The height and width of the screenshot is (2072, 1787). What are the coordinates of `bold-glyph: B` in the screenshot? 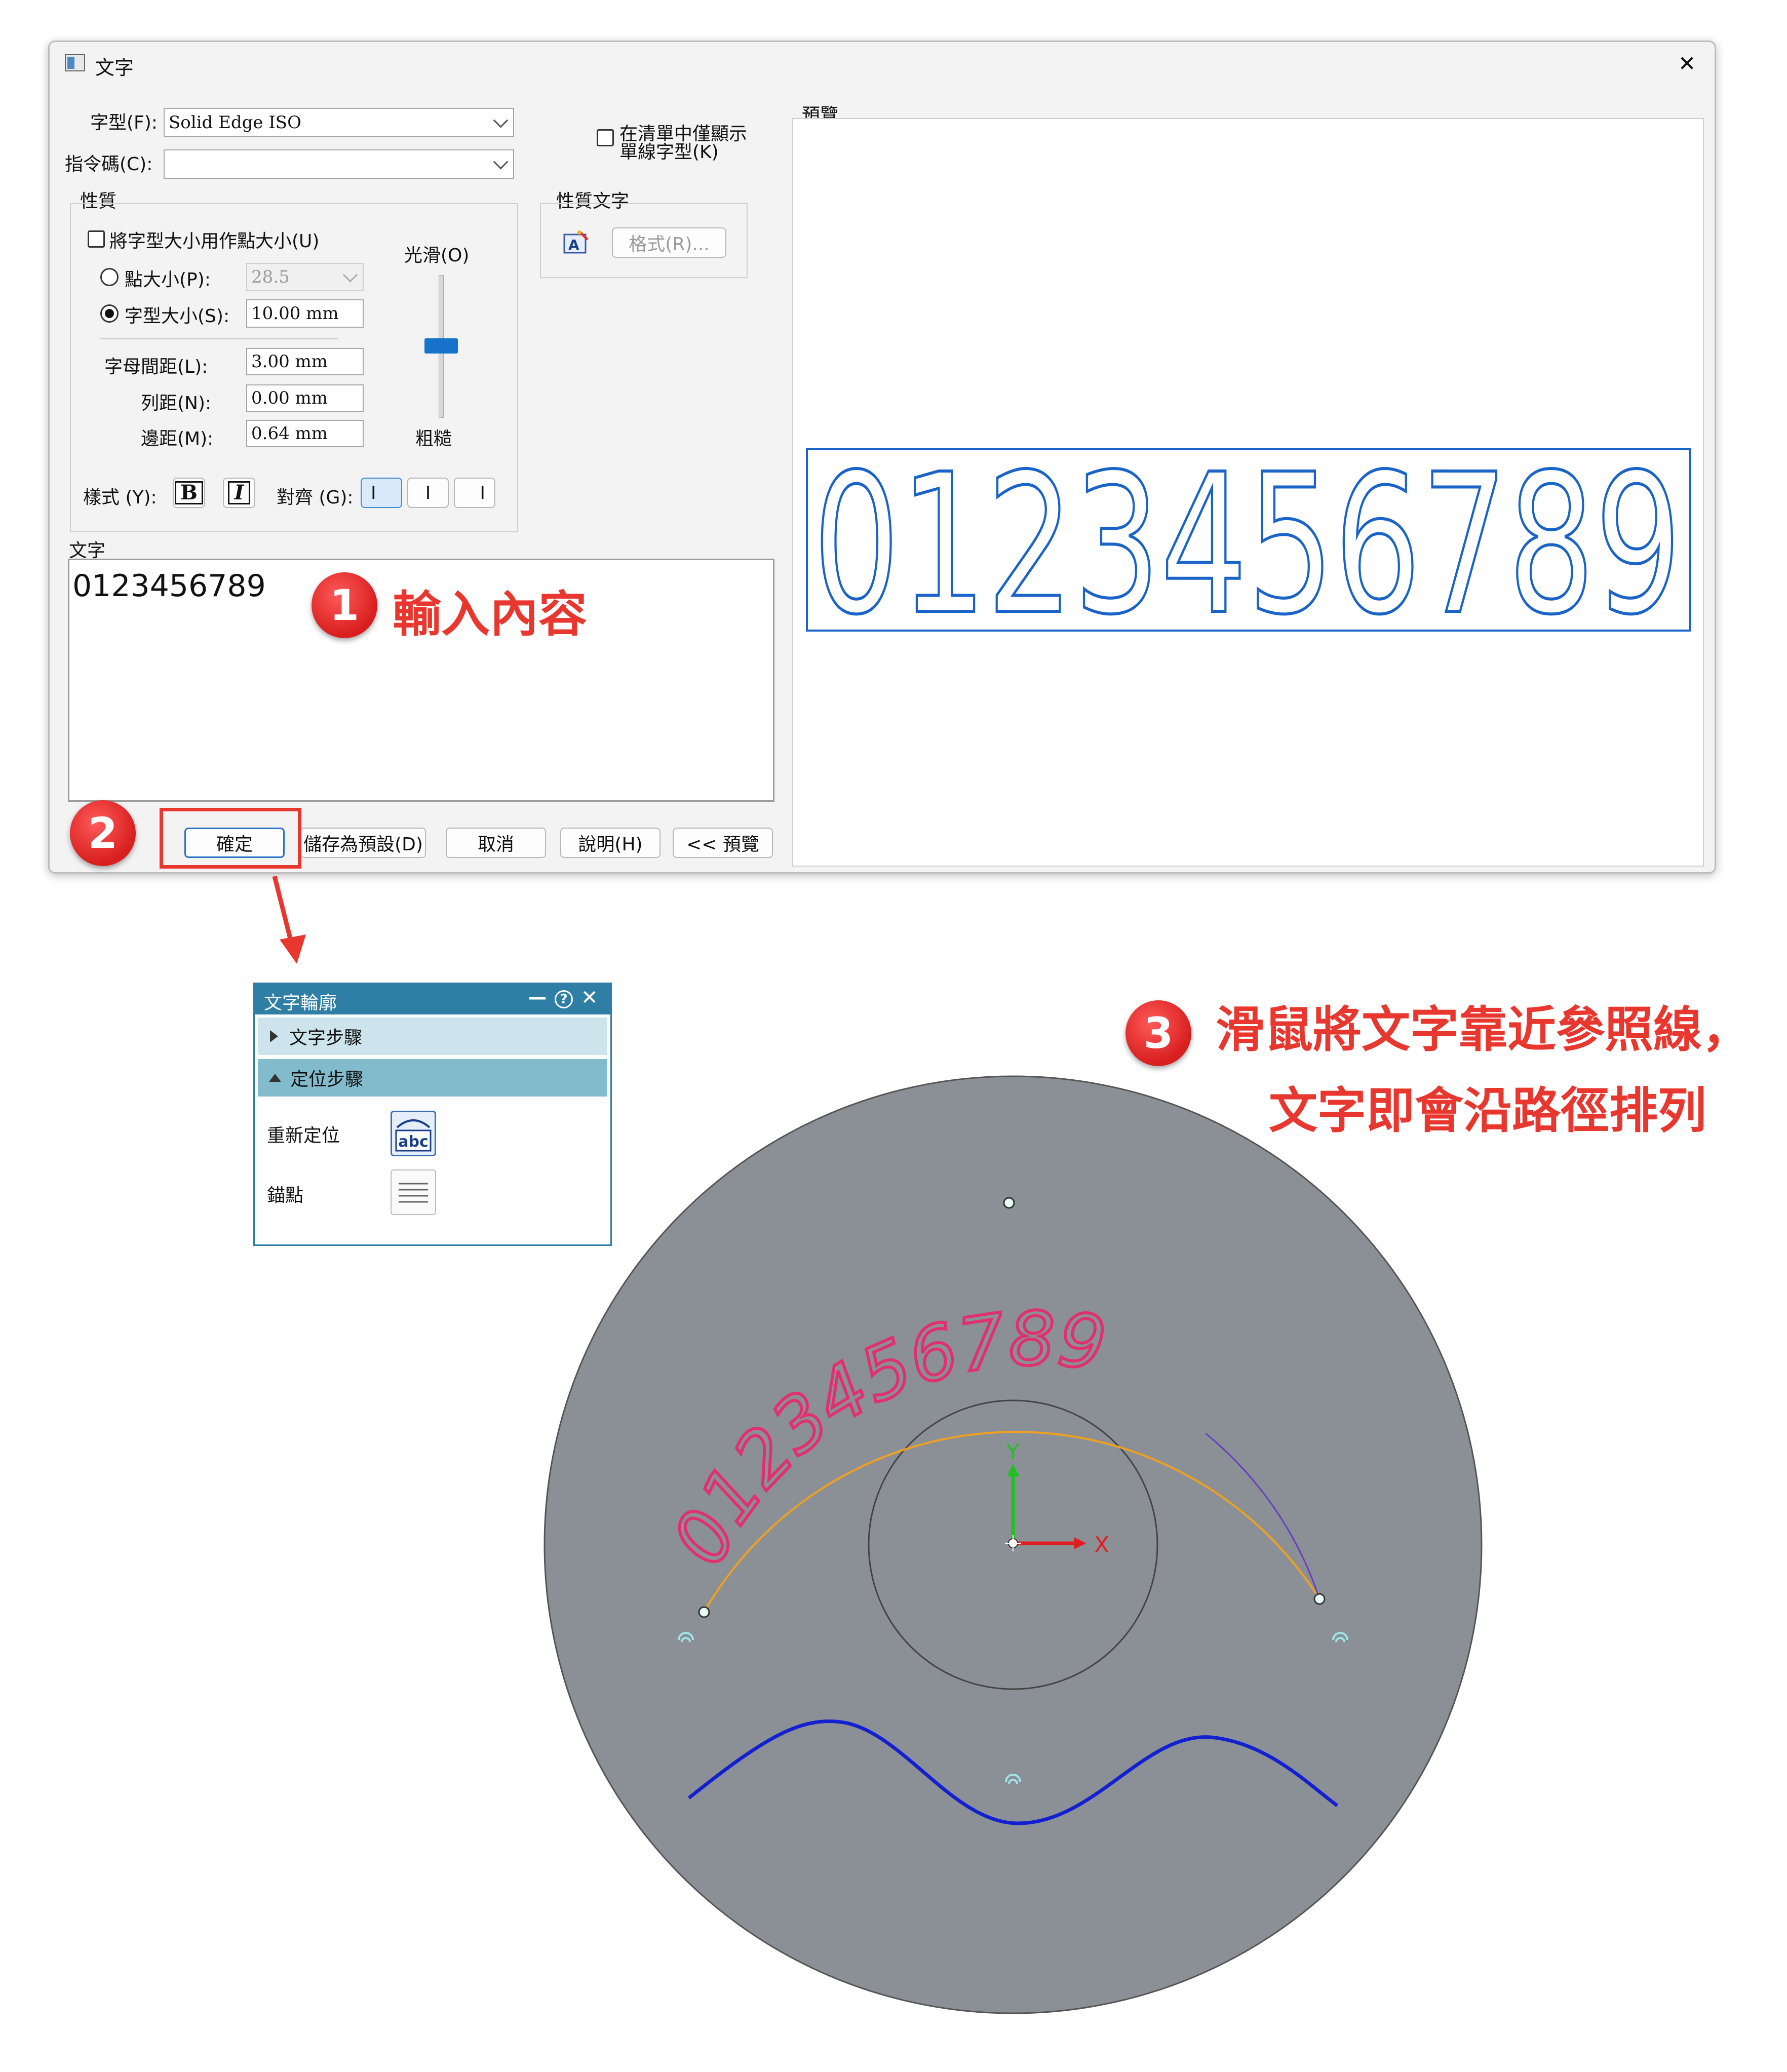 It's located at (189, 493).